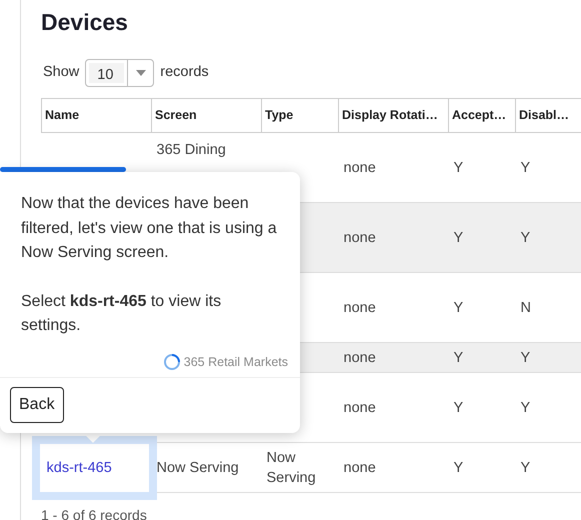  I want to click on table-row: kds-rt-465 Now Serving Now Serving none Y Y, so click(311, 467).